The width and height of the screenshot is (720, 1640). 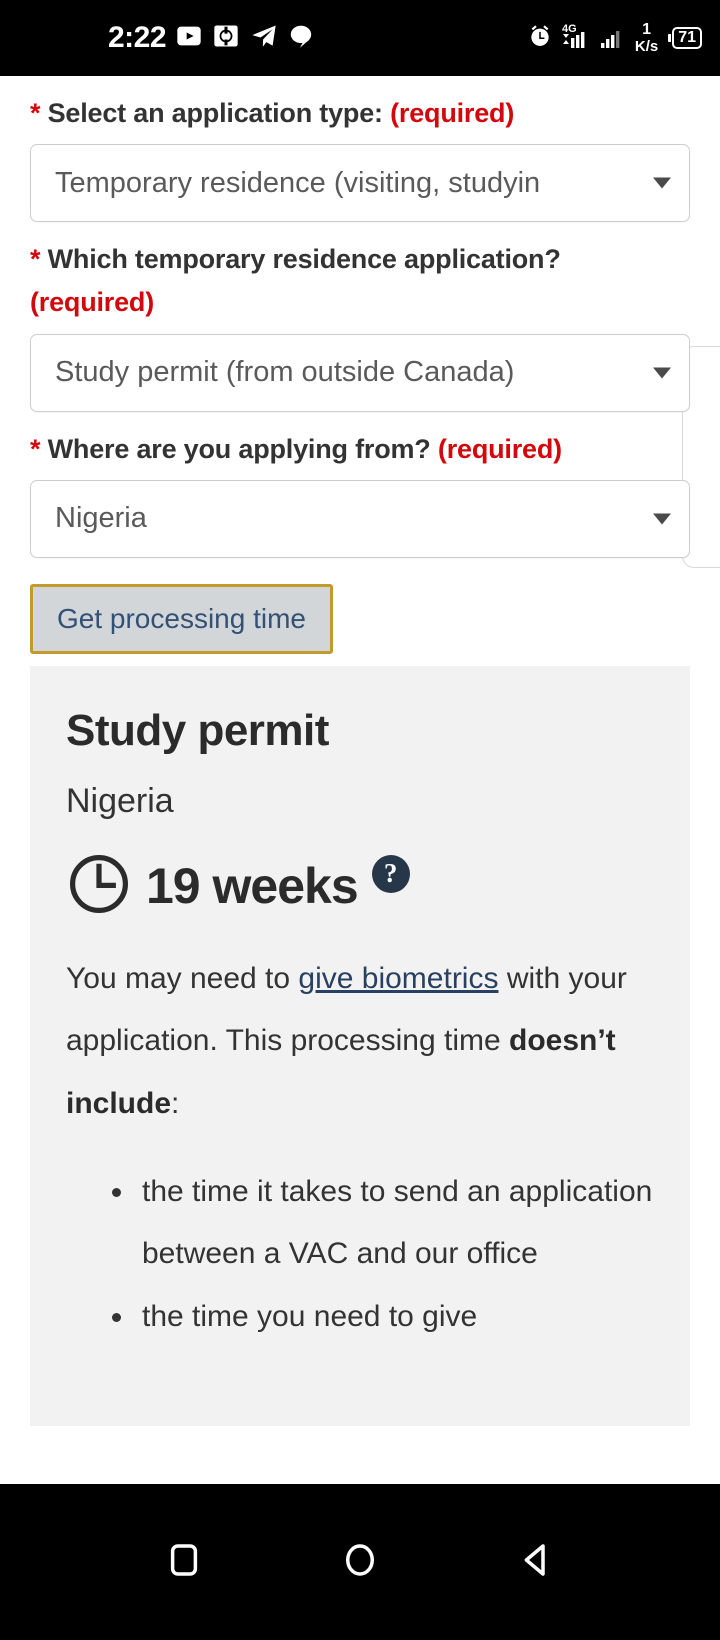 What do you see at coordinates (182, 978) in the screenshot?
I see `description-part-1: You may need to` at bounding box center [182, 978].